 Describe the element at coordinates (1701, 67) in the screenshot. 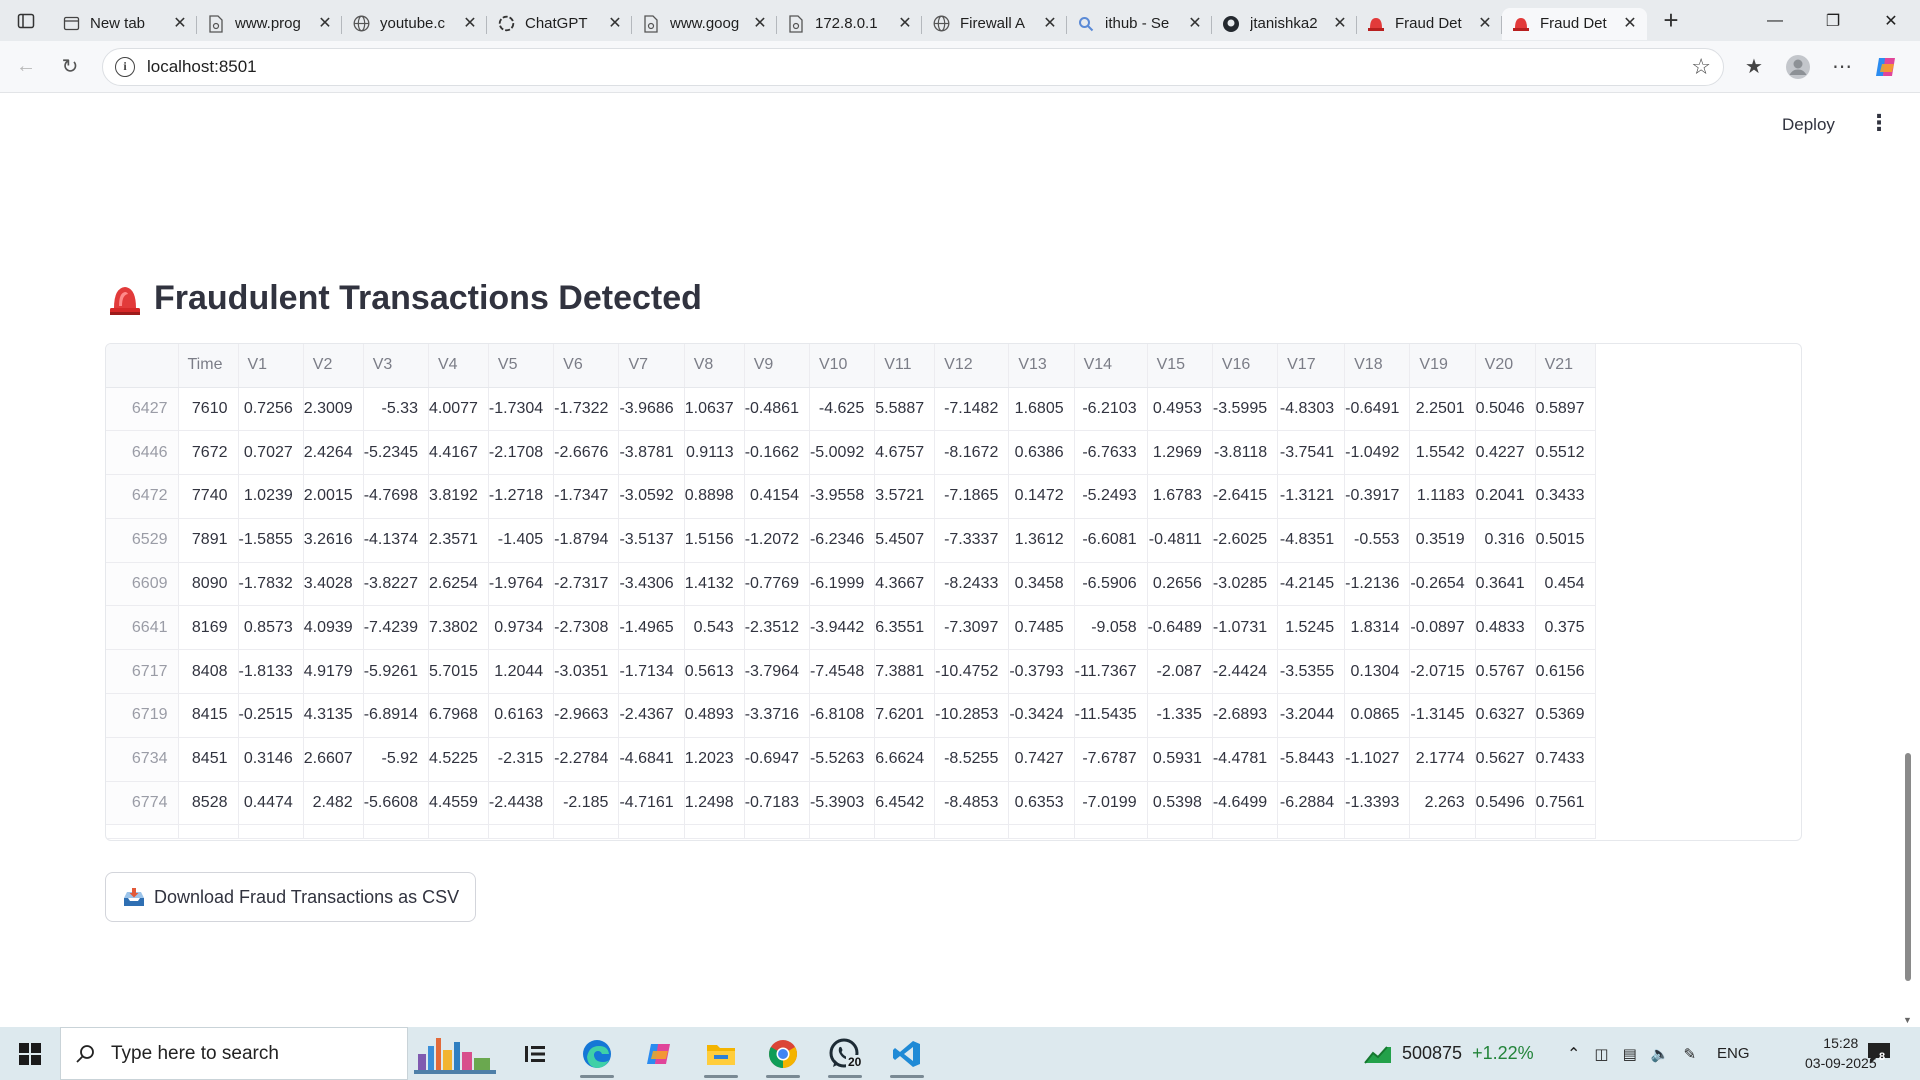

I see `favorite-star-icon: ☆` at that location.